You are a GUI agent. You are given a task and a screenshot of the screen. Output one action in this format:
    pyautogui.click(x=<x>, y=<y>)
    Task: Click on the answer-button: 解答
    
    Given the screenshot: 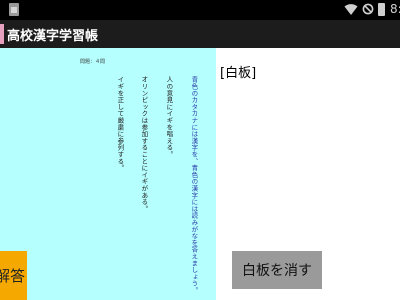 What is the action you would take?
    pyautogui.click(x=13, y=275)
    